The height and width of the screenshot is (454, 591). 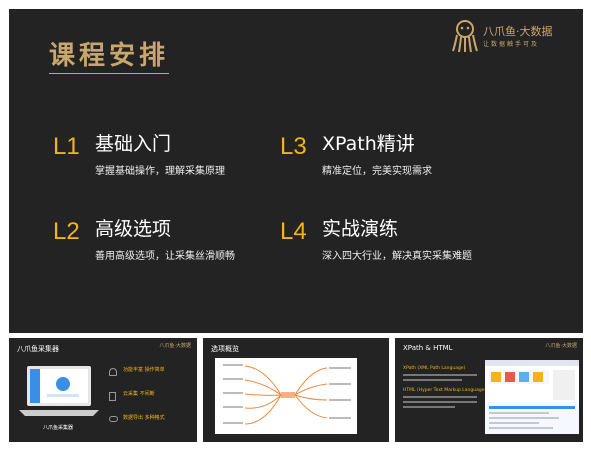 I want to click on lesson-number: L1, so click(x=66, y=146).